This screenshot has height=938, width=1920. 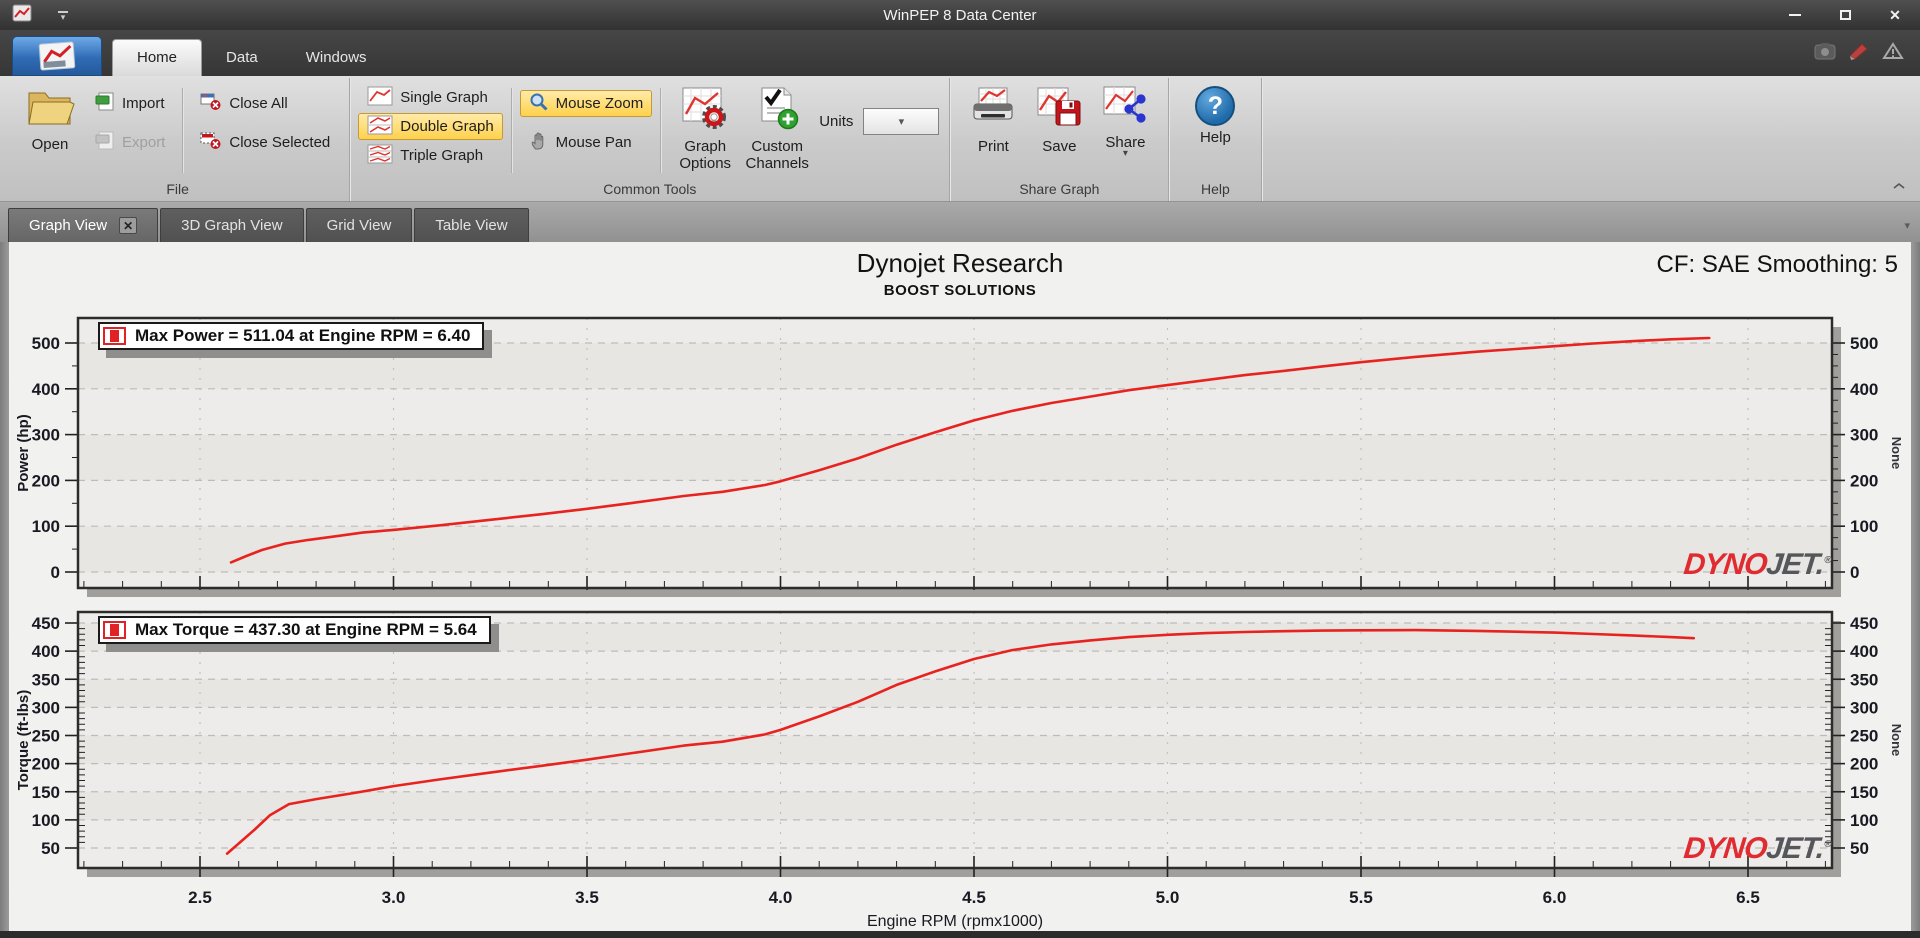 I want to click on svg-text: 4.5, so click(x=974, y=897).